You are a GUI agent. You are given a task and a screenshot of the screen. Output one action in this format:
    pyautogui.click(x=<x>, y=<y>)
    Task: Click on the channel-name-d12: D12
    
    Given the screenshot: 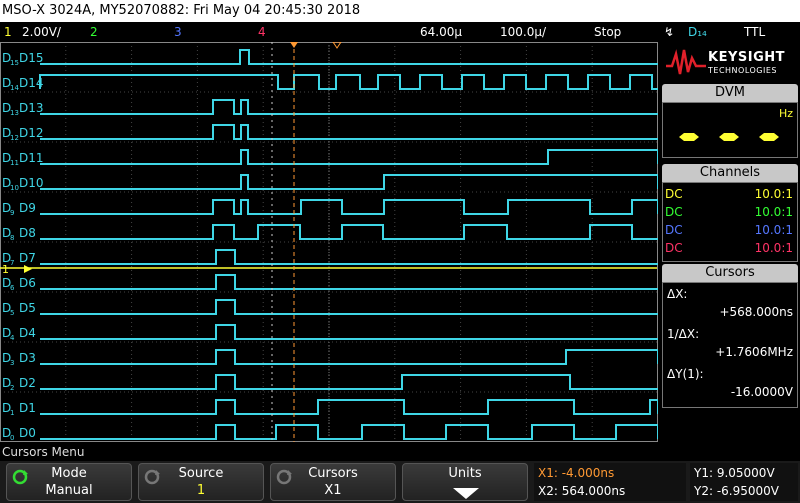 What is the action you would take?
    pyautogui.click(x=31, y=133)
    